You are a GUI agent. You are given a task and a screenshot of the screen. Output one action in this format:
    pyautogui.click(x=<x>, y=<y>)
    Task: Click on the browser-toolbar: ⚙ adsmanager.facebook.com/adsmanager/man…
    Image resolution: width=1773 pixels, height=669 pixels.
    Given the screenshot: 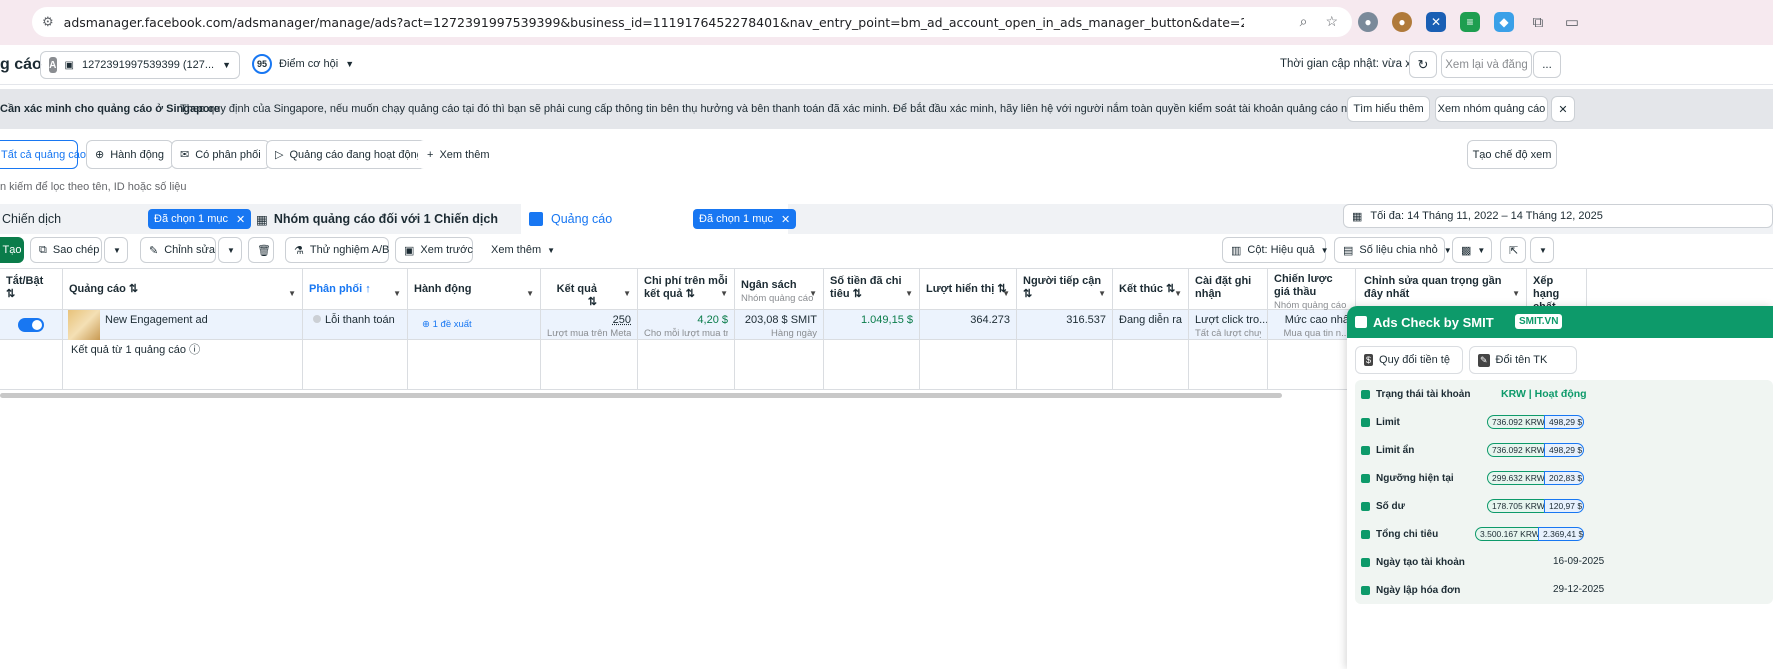 What is the action you would take?
    pyautogui.click(x=886, y=22)
    